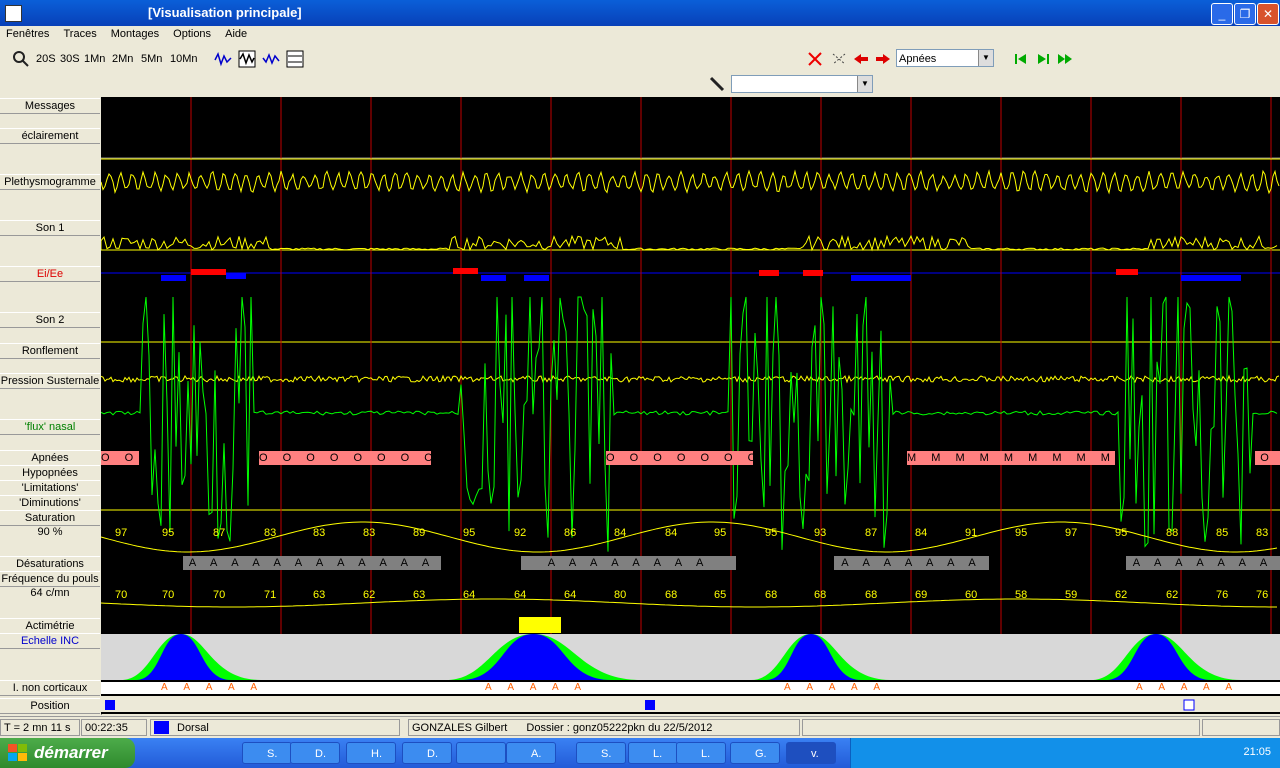  What do you see at coordinates (971, 533) in the screenshot?
I see `saturation-value: 91` at bounding box center [971, 533].